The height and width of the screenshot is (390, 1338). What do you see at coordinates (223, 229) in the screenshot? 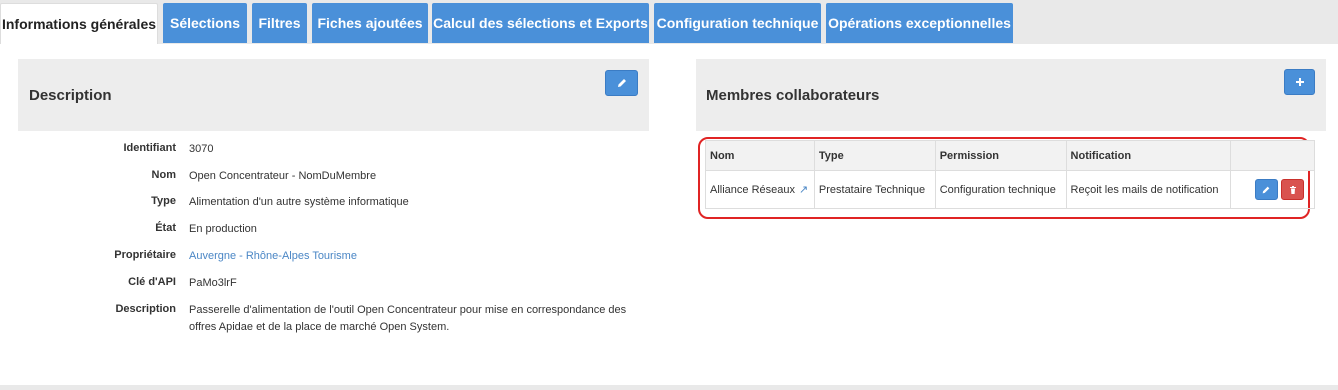
I see `field-value: En production` at bounding box center [223, 229].